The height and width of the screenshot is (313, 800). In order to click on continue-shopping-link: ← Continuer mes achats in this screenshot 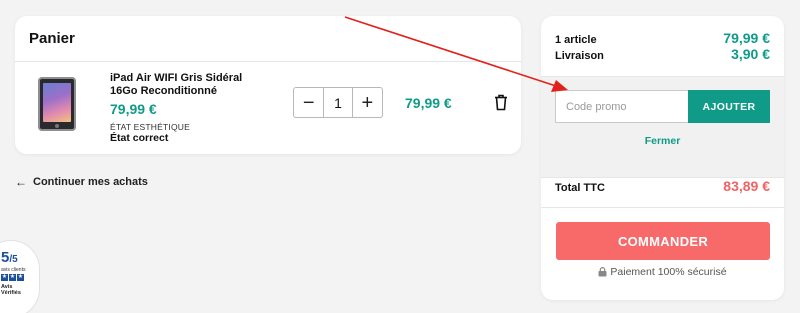, I will do `click(81, 182)`.